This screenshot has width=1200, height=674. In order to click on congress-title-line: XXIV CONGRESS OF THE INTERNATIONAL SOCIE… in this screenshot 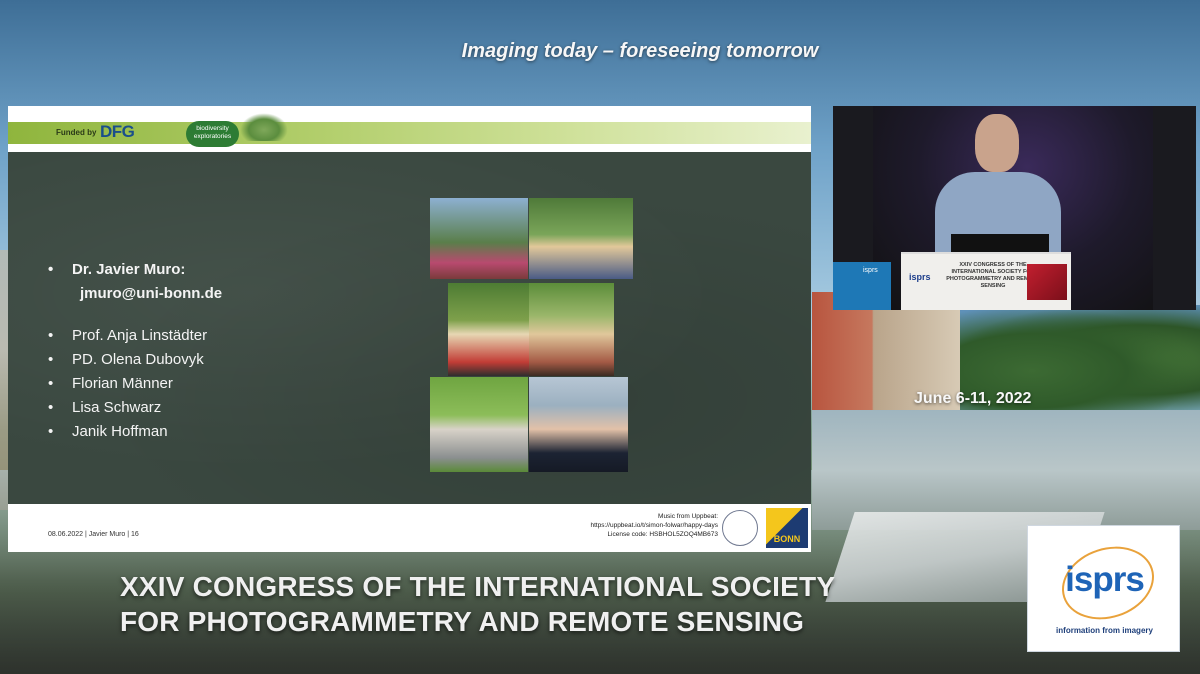, I will do `click(478, 586)`.